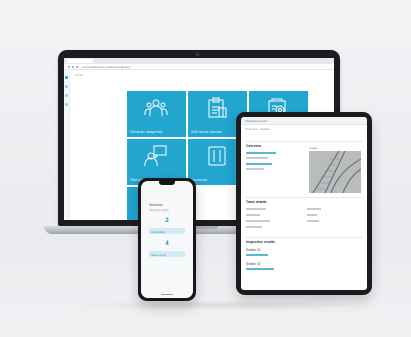 The width and height of the screenshot is (411, 337). Describe the element at coordinates (79, 75) in the screenshot. I see `page-title: Home` at that location.